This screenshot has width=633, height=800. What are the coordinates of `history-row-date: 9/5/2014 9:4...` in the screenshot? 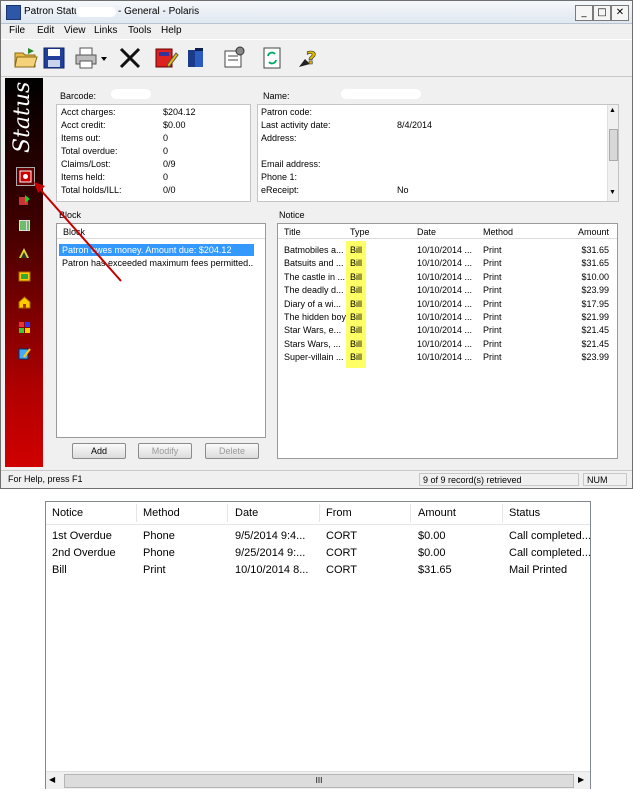 It's located at (270, 536).